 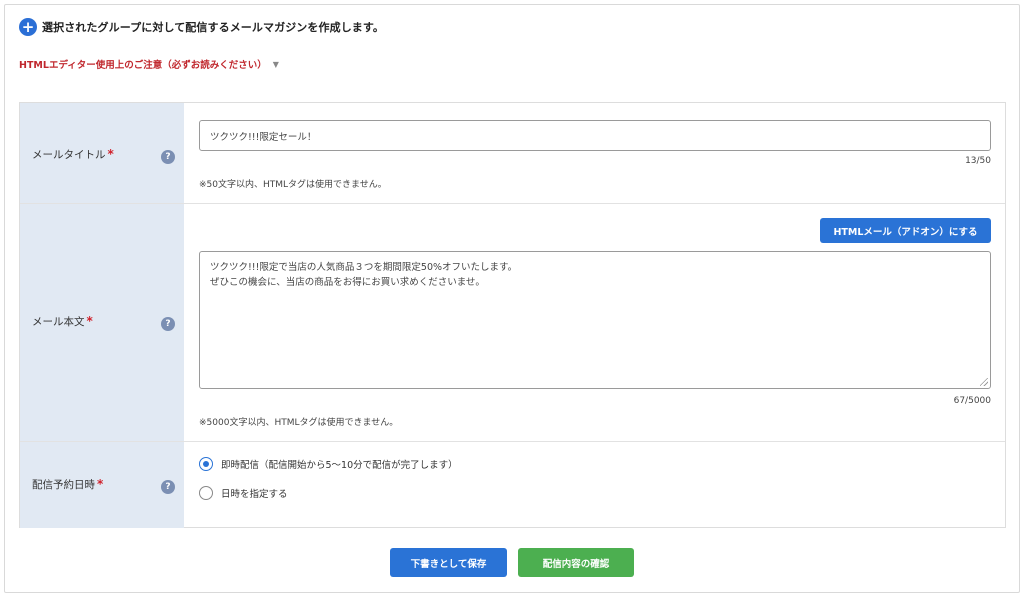 I want to click on title-char-counter: 13/50, so click(x=978, y=161).